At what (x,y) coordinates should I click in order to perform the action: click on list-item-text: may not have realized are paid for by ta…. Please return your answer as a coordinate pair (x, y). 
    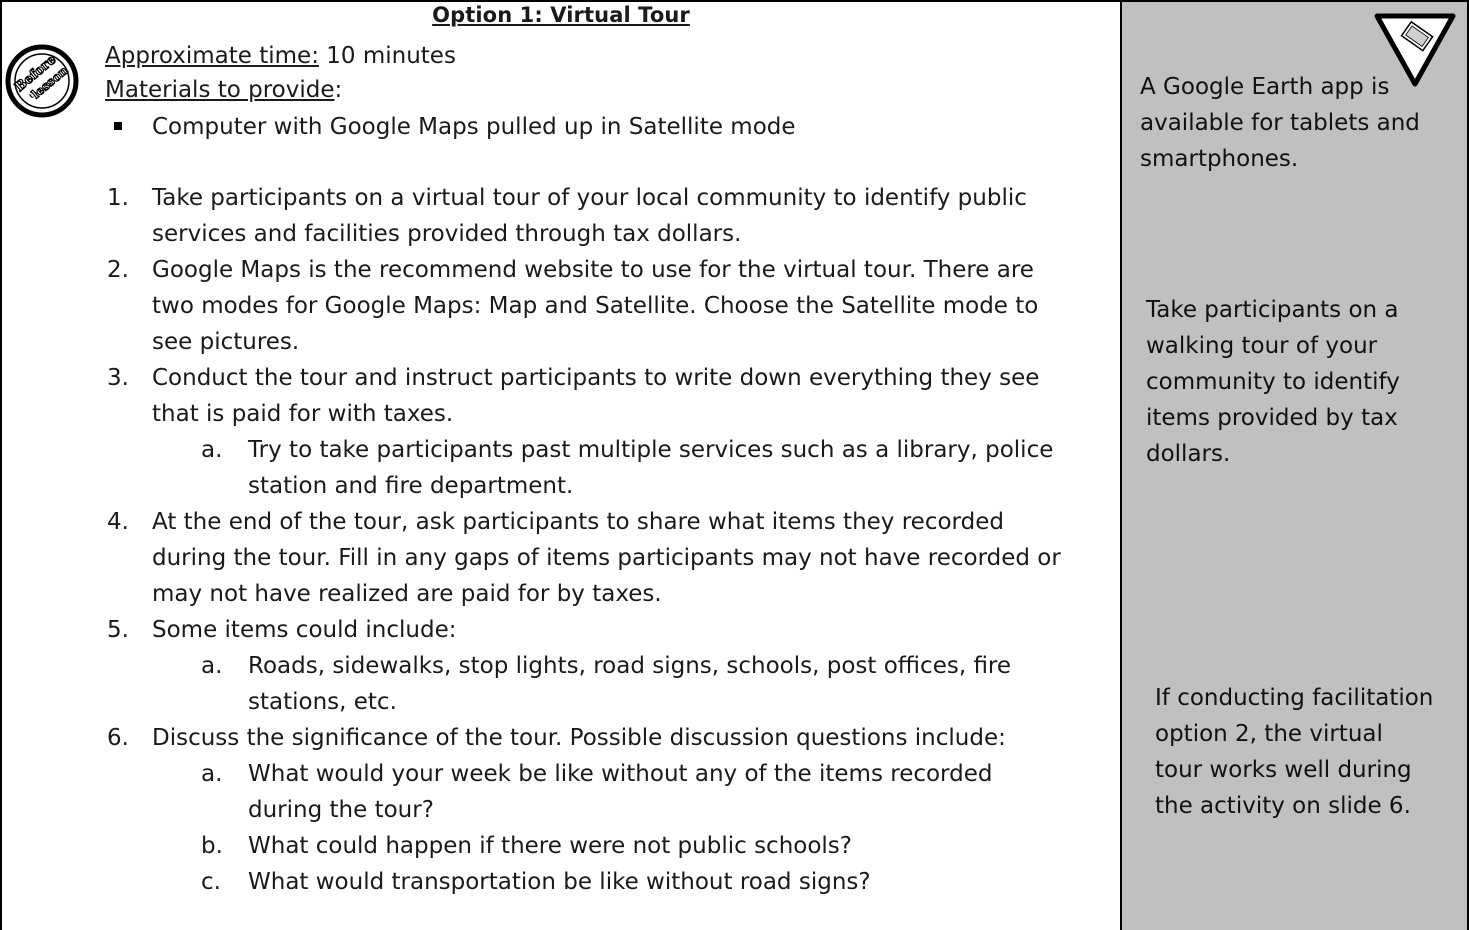
    Looking at the image, I should click on (407, 594).